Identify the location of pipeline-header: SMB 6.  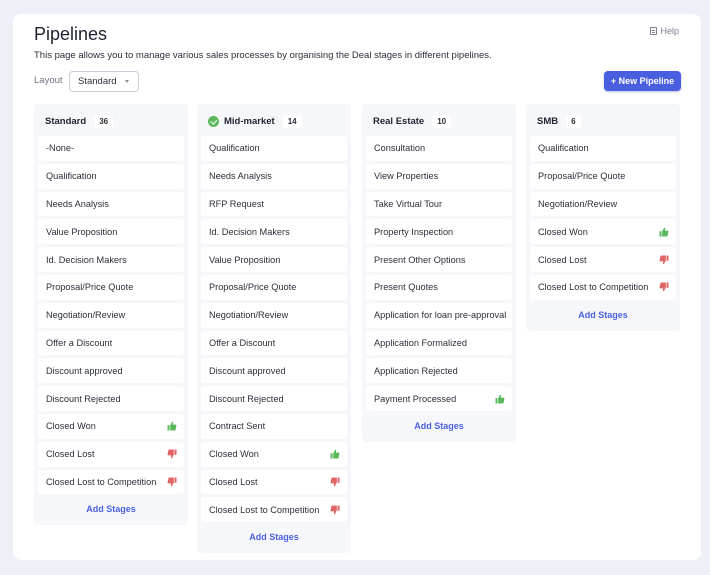
(603, 121).